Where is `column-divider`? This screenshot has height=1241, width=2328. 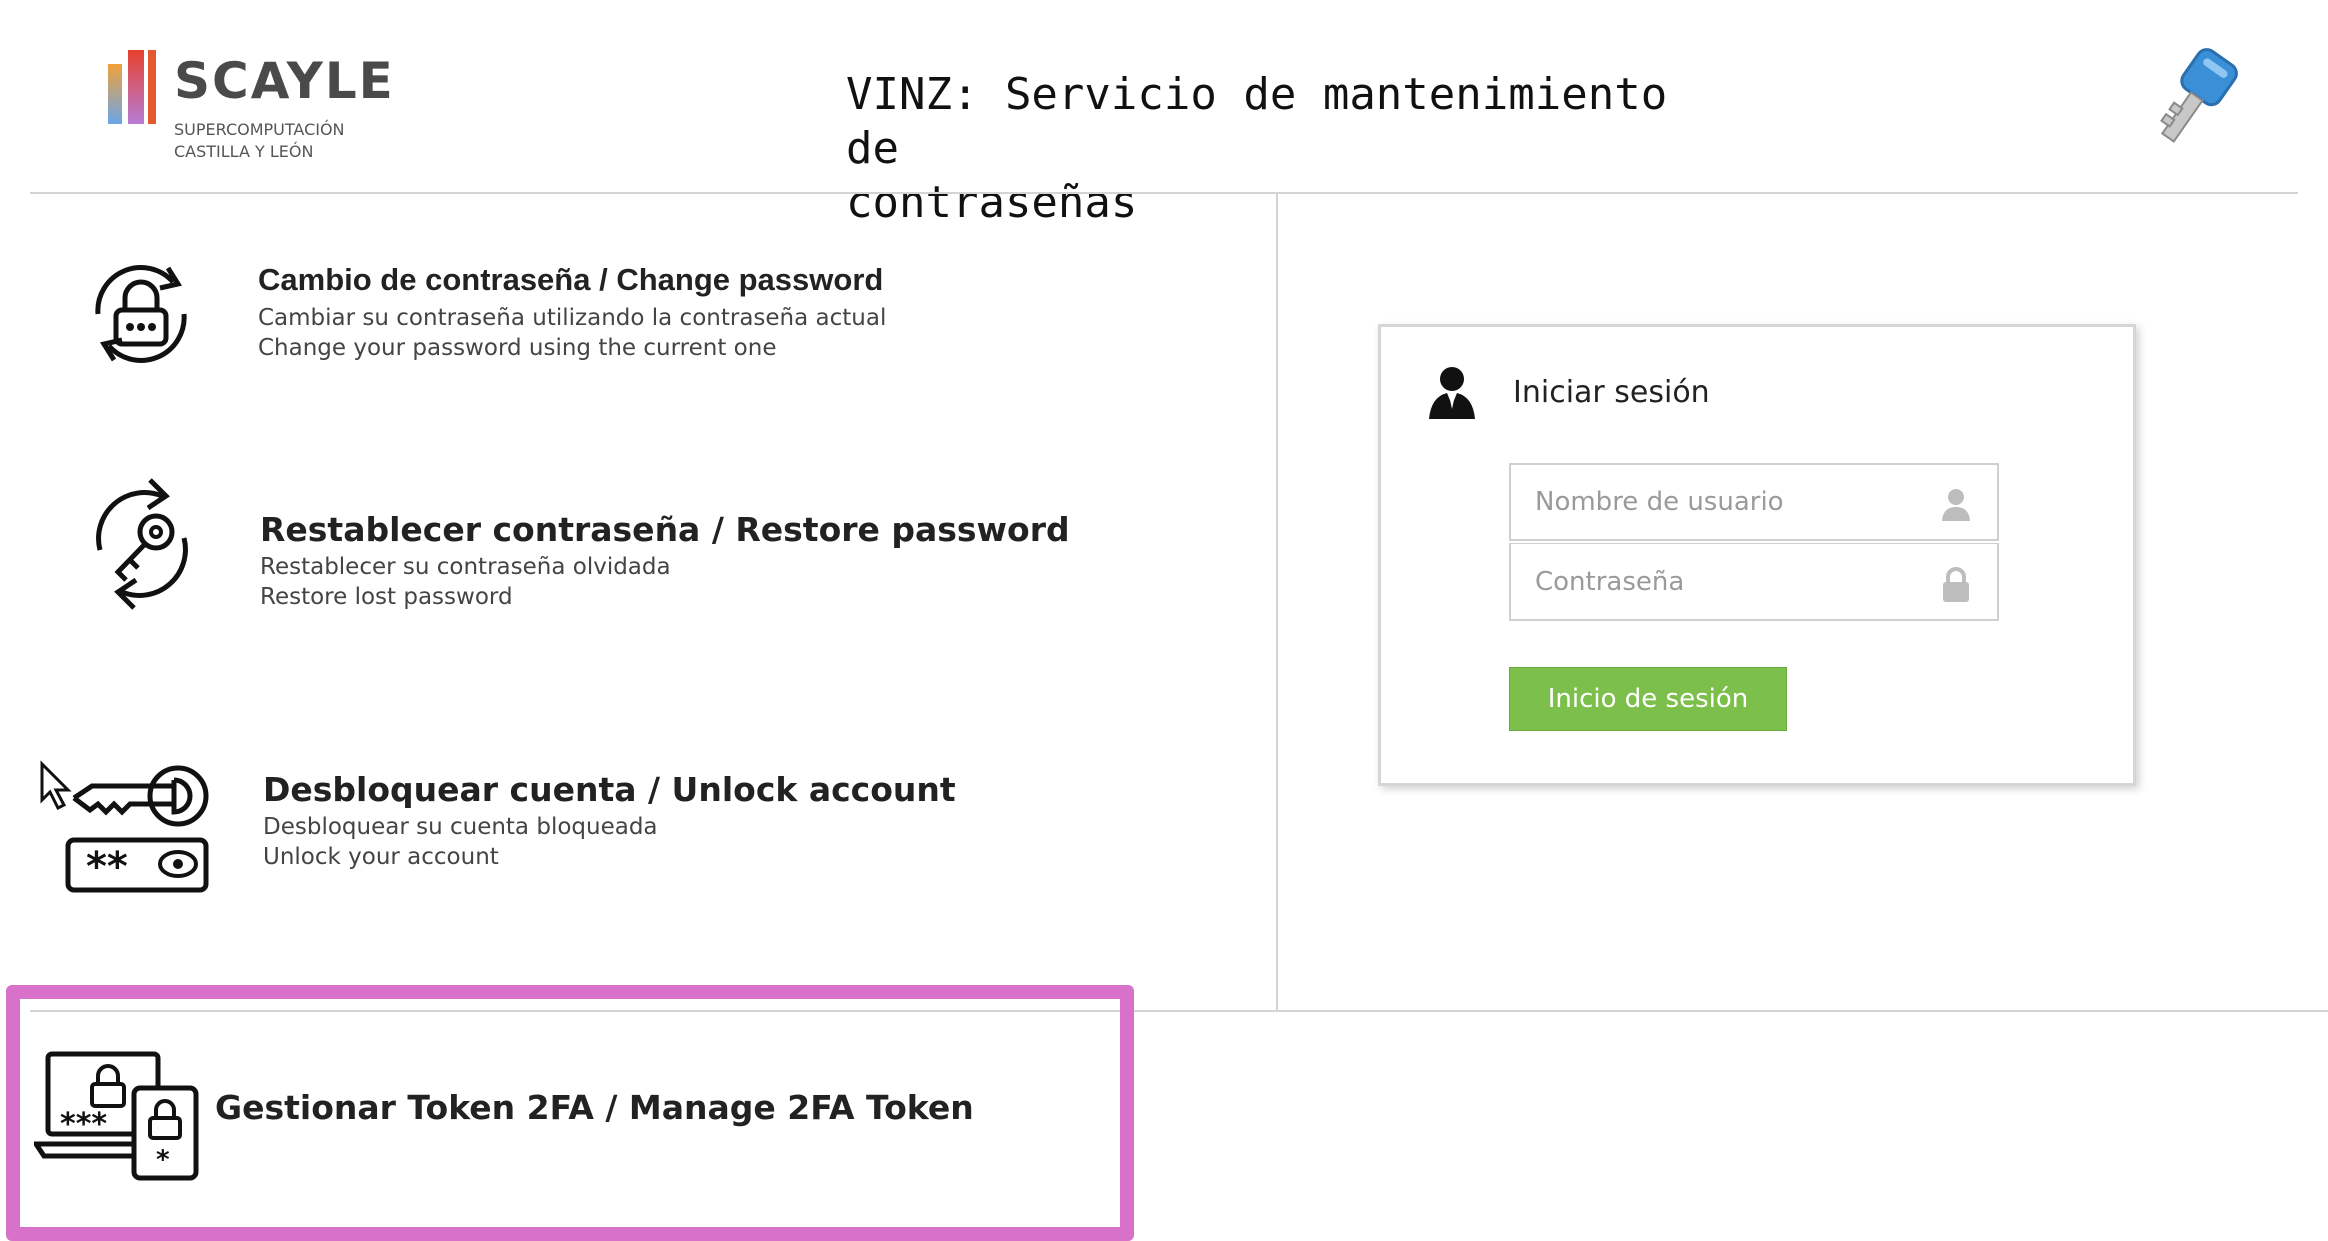 column-divider is located at coordinates (1277, 601).